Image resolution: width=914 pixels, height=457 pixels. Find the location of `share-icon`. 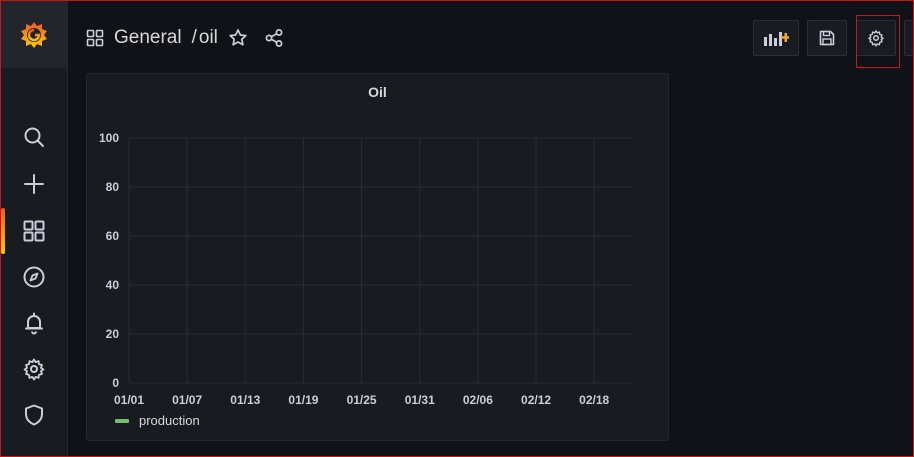

share-icon is located at coordinates (274, 38).